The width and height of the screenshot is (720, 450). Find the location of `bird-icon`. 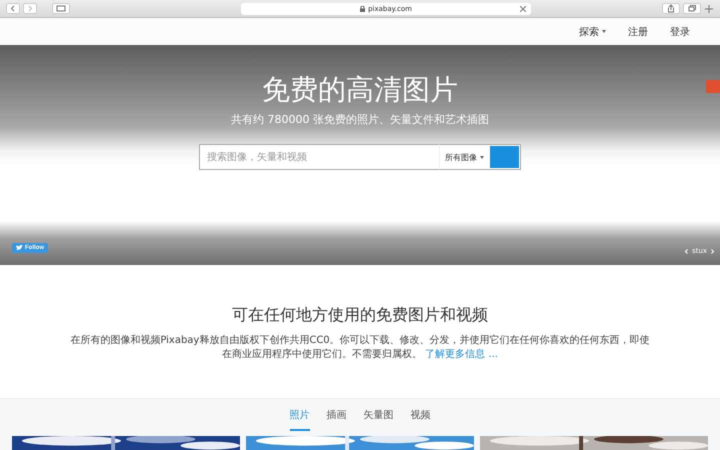

bird-icon is located at coordinates (19, 248).